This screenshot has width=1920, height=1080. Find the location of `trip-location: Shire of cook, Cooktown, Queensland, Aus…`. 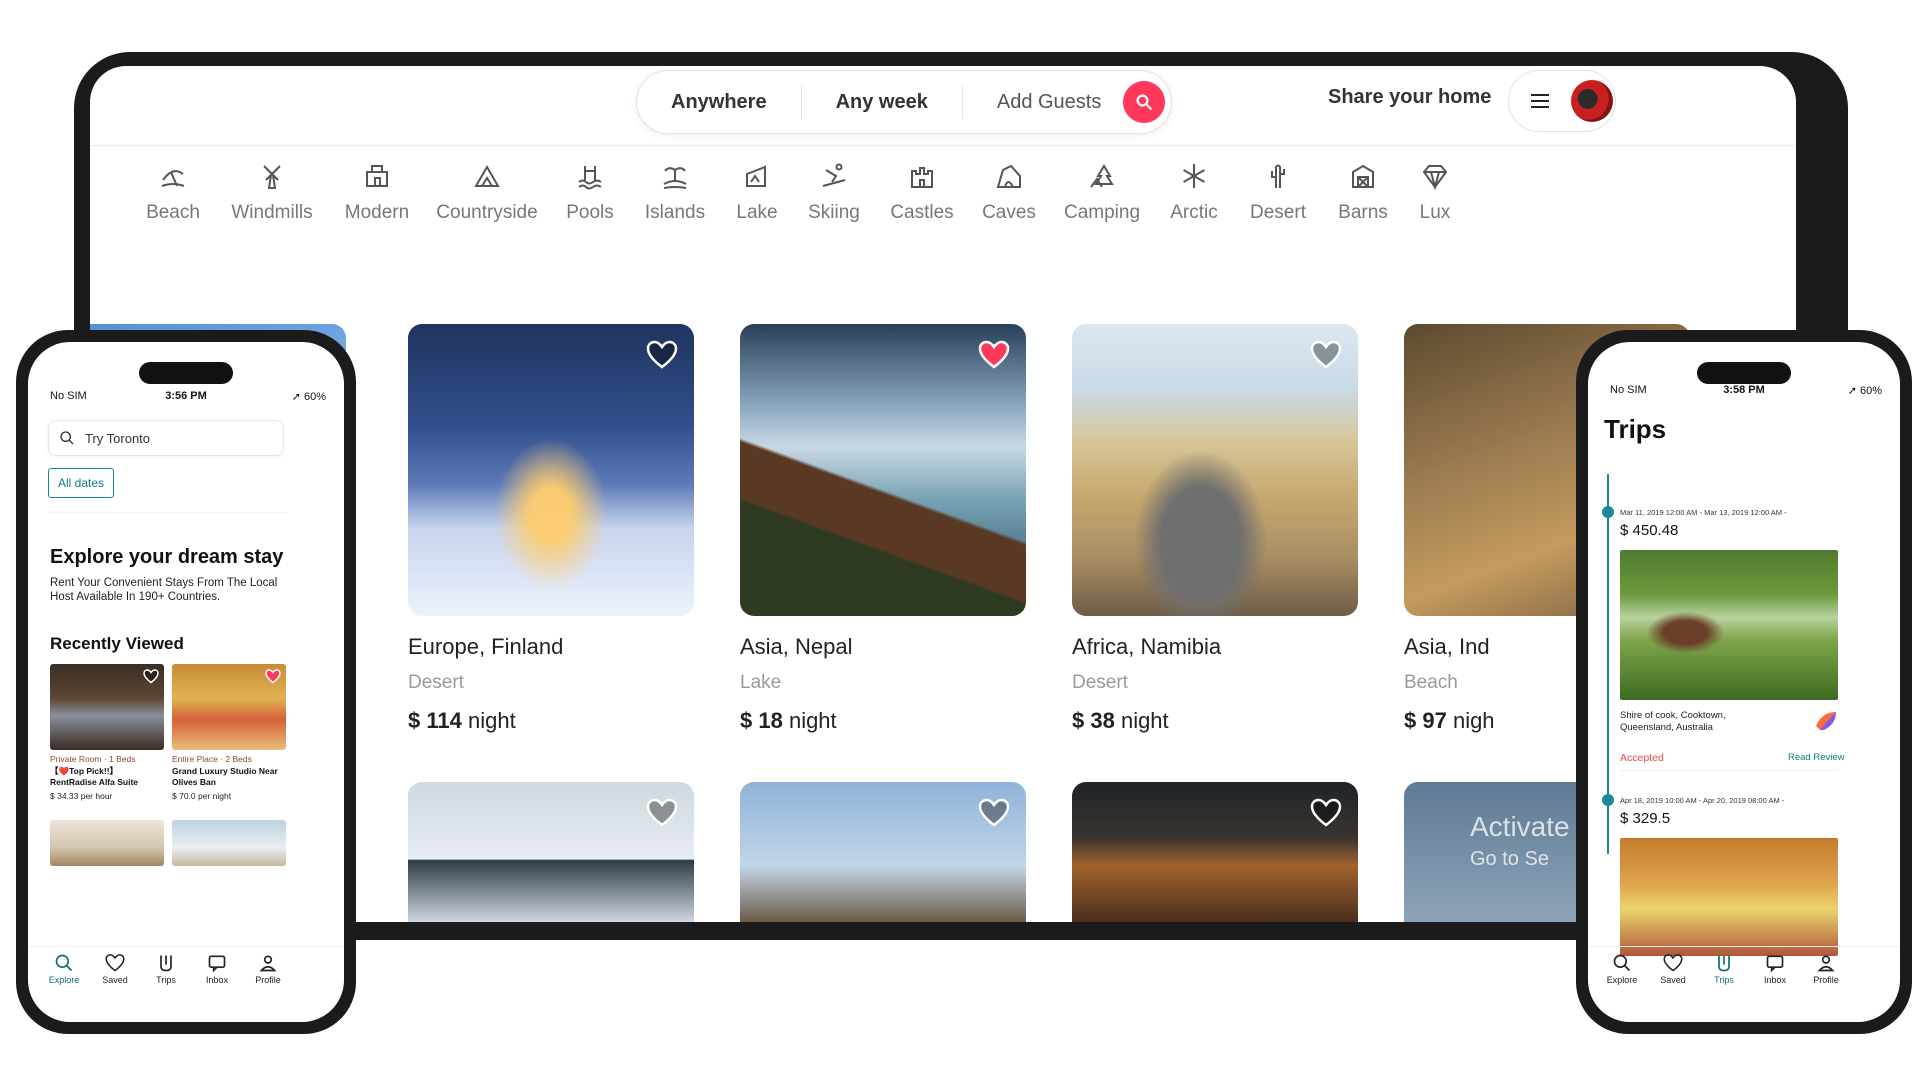

trip-location: Shire of cook, Cooktown, Queensland, Aus… is located at coordinates (1673, 721).